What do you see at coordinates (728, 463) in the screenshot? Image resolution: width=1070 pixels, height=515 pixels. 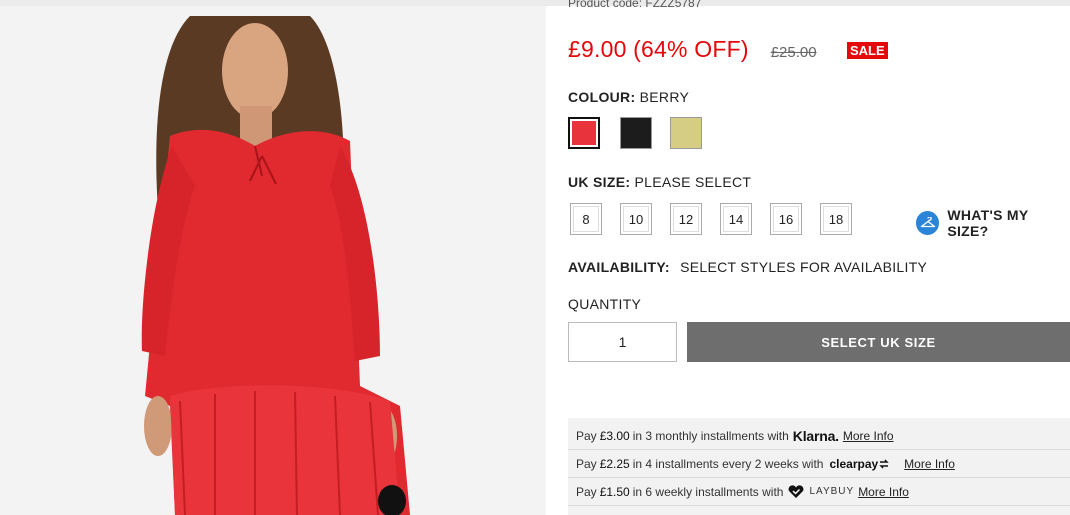 I see `pay-text: in 4 installments every 2 weeks with` at bounding box center [728, 463].